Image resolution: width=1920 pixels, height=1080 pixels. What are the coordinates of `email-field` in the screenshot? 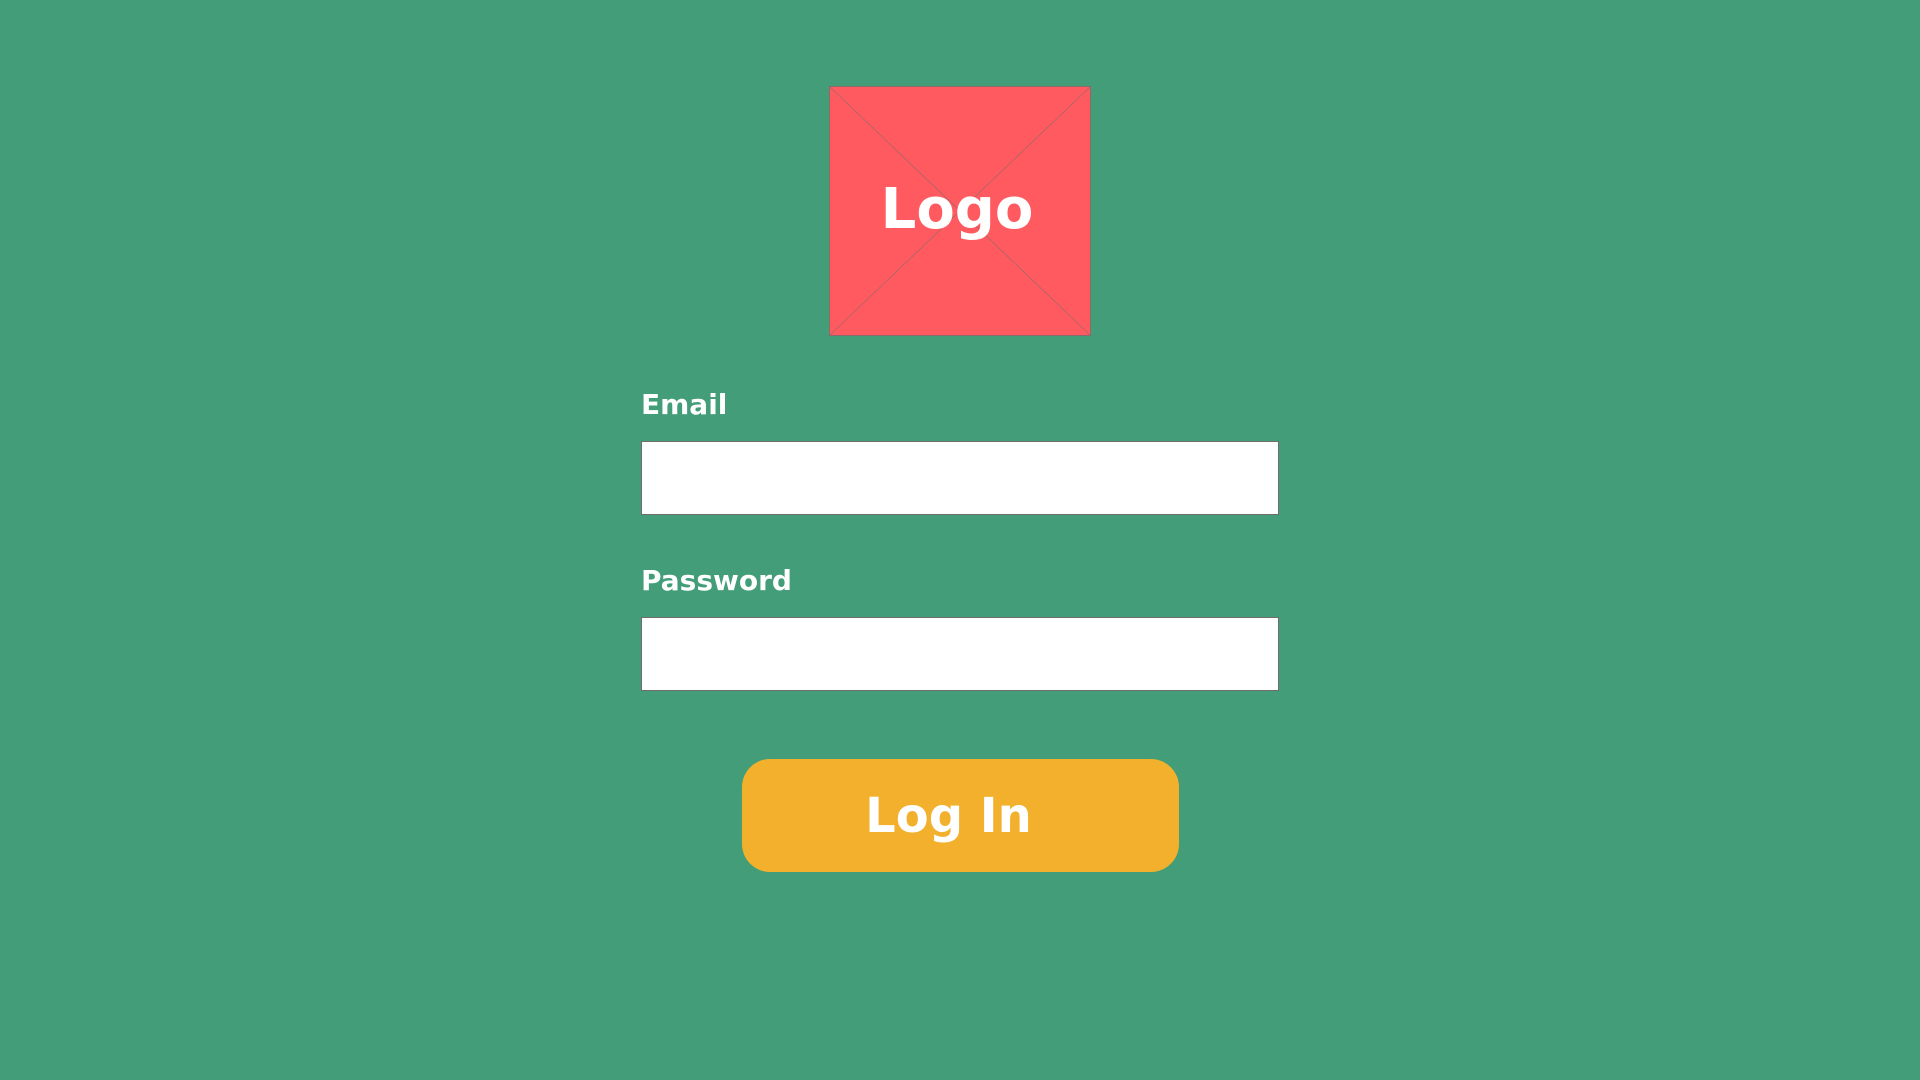 It's located at (960, 478).